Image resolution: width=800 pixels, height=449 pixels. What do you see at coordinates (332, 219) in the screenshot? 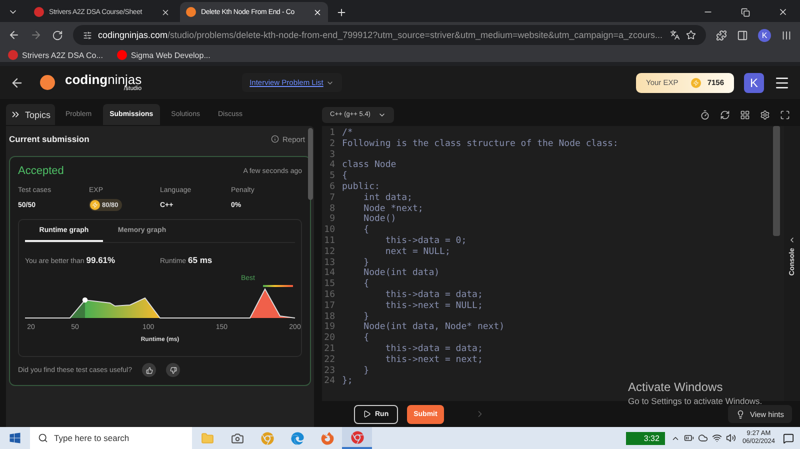
I see `line-number: 9` at bounding box center [332, 219].